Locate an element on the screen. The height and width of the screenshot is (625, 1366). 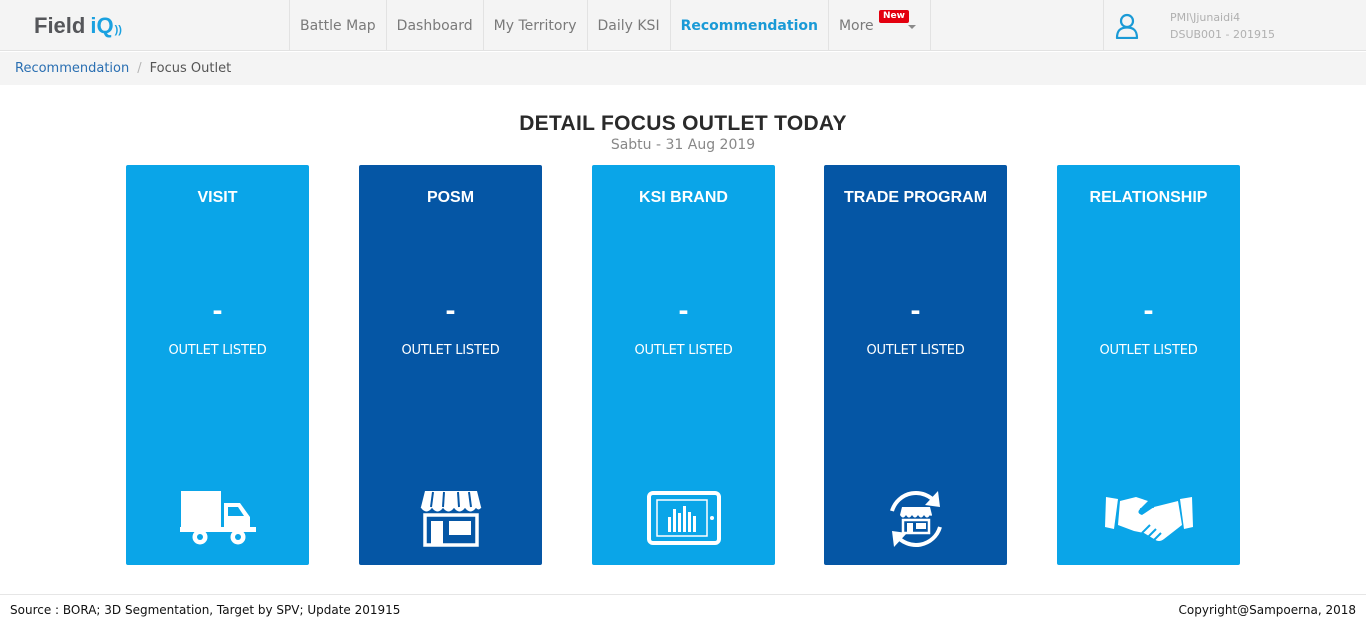
app-logo: Field iQ )) is located at coordinates (78, 26).